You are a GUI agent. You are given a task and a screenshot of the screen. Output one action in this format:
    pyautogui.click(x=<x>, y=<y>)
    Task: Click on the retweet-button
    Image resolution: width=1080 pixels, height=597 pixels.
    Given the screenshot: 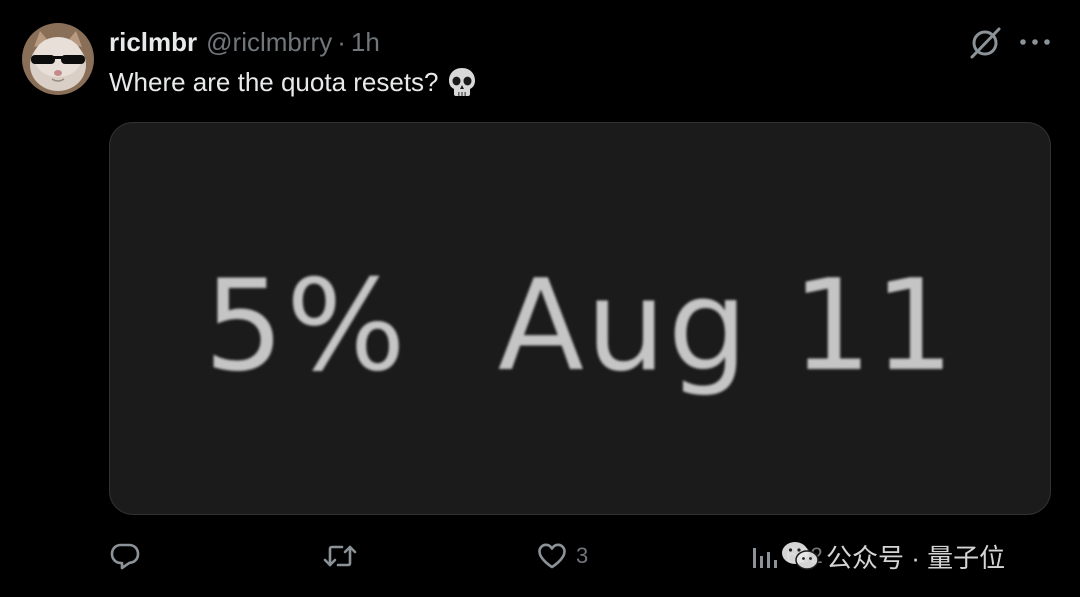 What is the action you would take?
    pyautogui.click(x=344, y=556)
    